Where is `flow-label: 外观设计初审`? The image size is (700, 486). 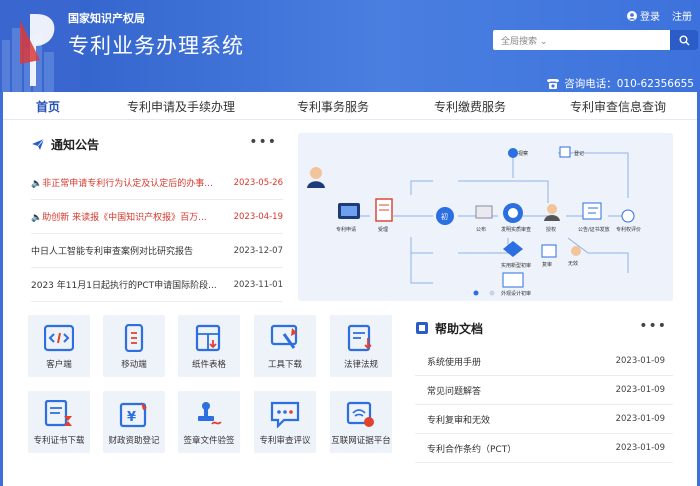 flow-label: 外观设计初审 is located at coordinates (516, 293).